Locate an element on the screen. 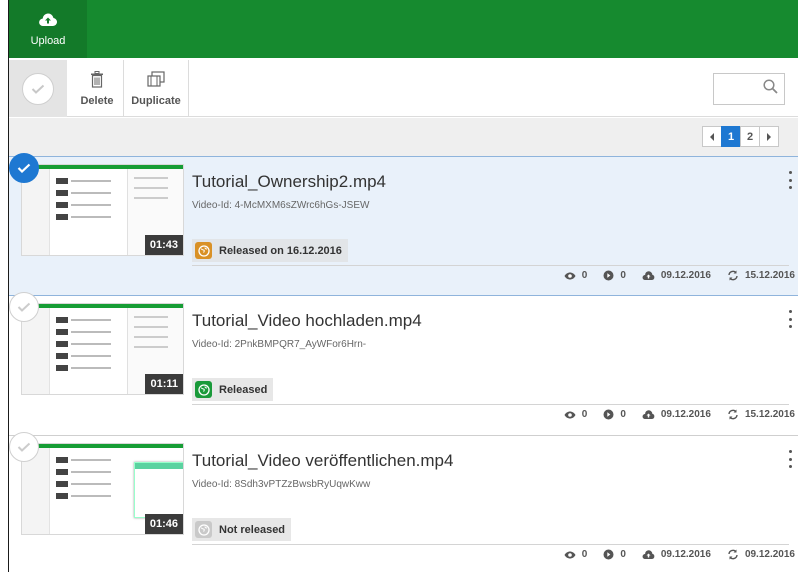 The height and width of the screenshot is (572, 798). select-all-check-icon is located at coordinates (38, 88).